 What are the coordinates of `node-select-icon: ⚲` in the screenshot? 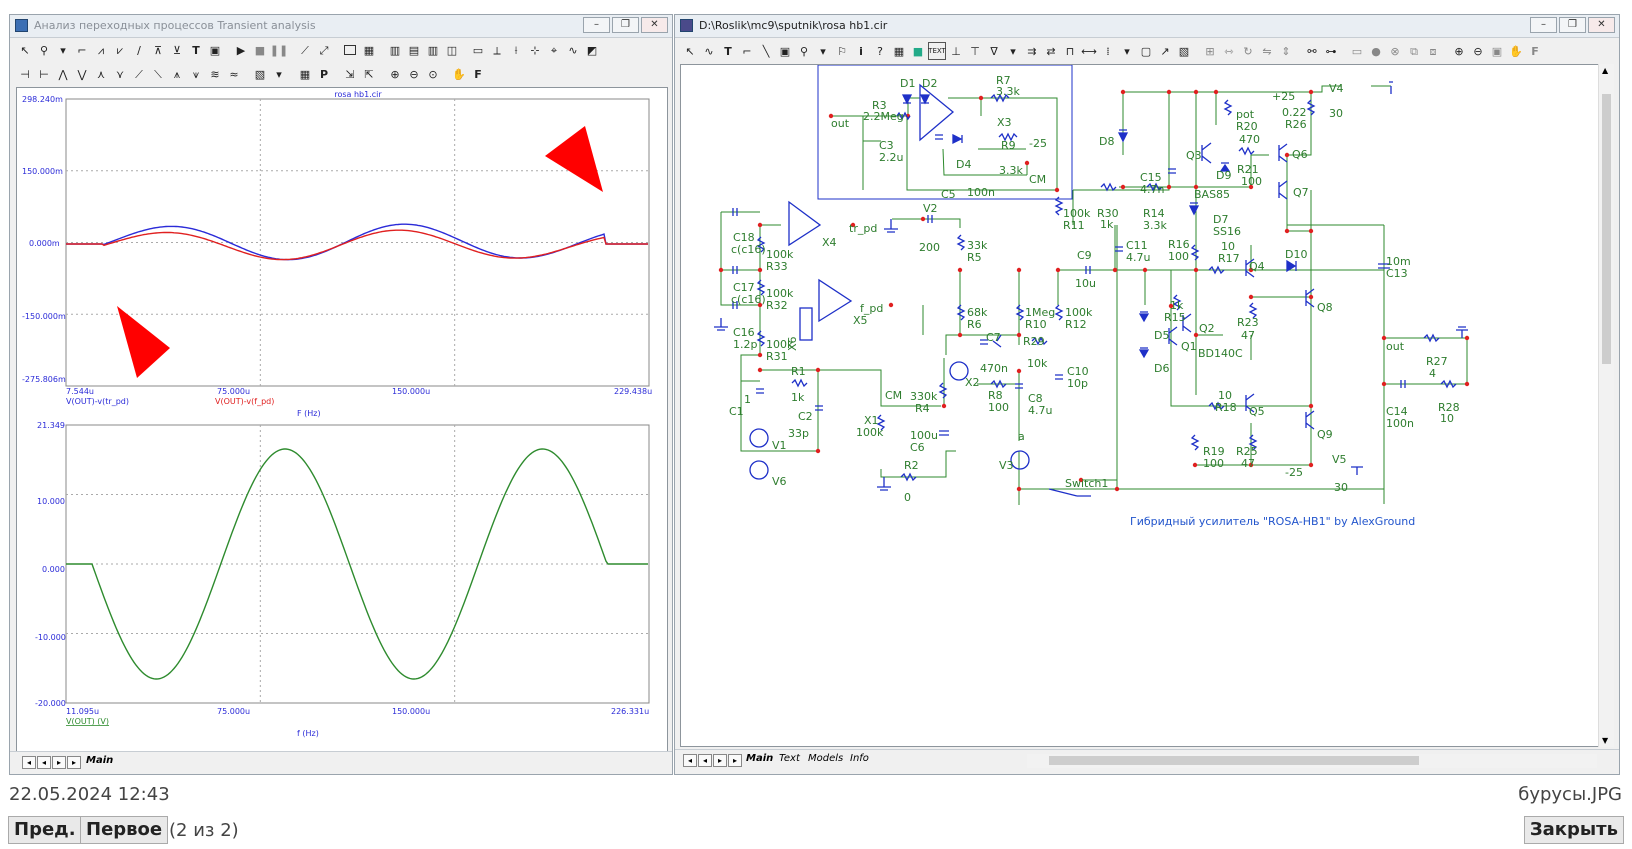 It's located at (804, 51).